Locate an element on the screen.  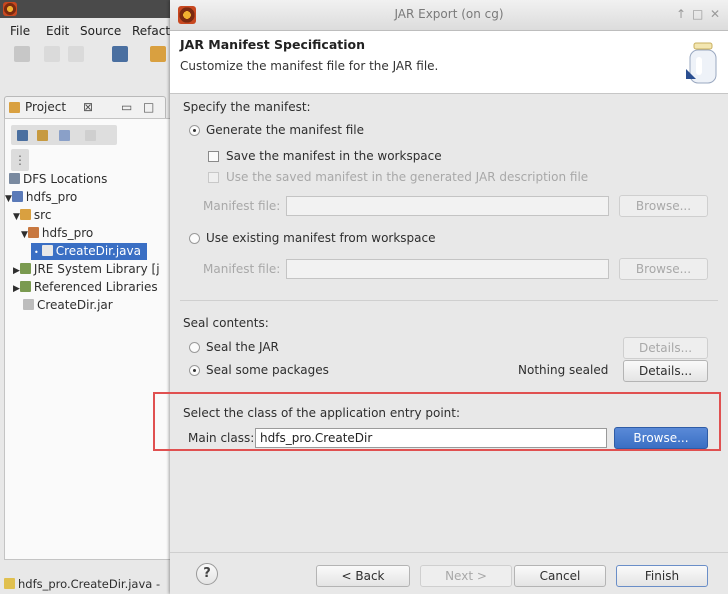
terminal-icon is located at coordinates (120, 54).